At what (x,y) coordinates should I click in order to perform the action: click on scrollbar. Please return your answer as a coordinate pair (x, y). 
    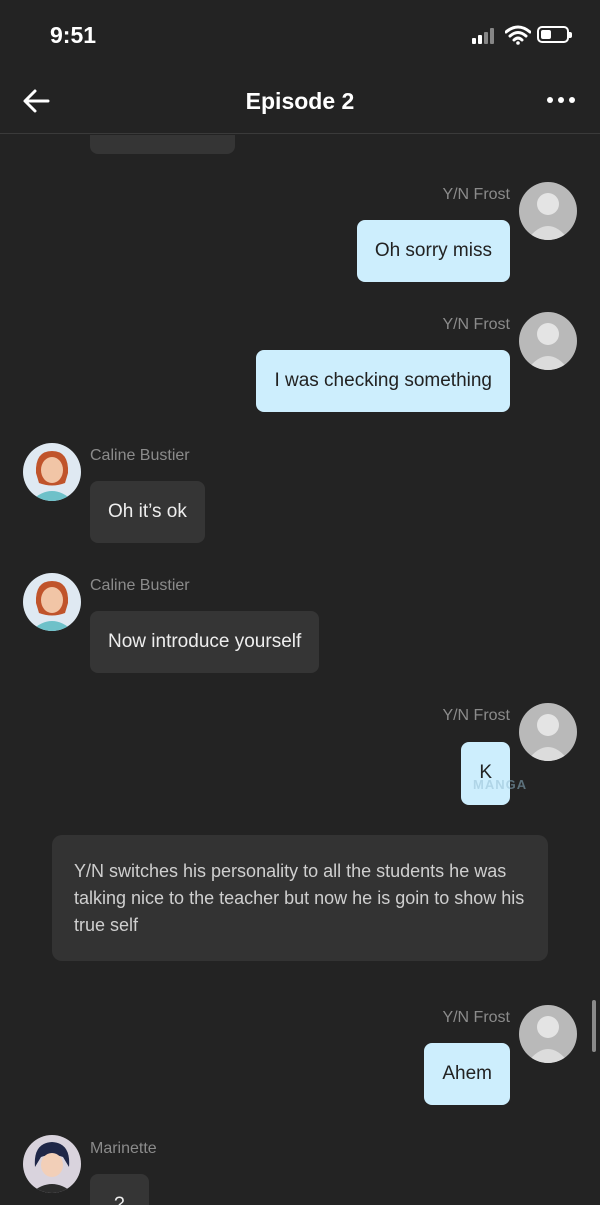
    Looking at the image, I should click on (594, 1026).